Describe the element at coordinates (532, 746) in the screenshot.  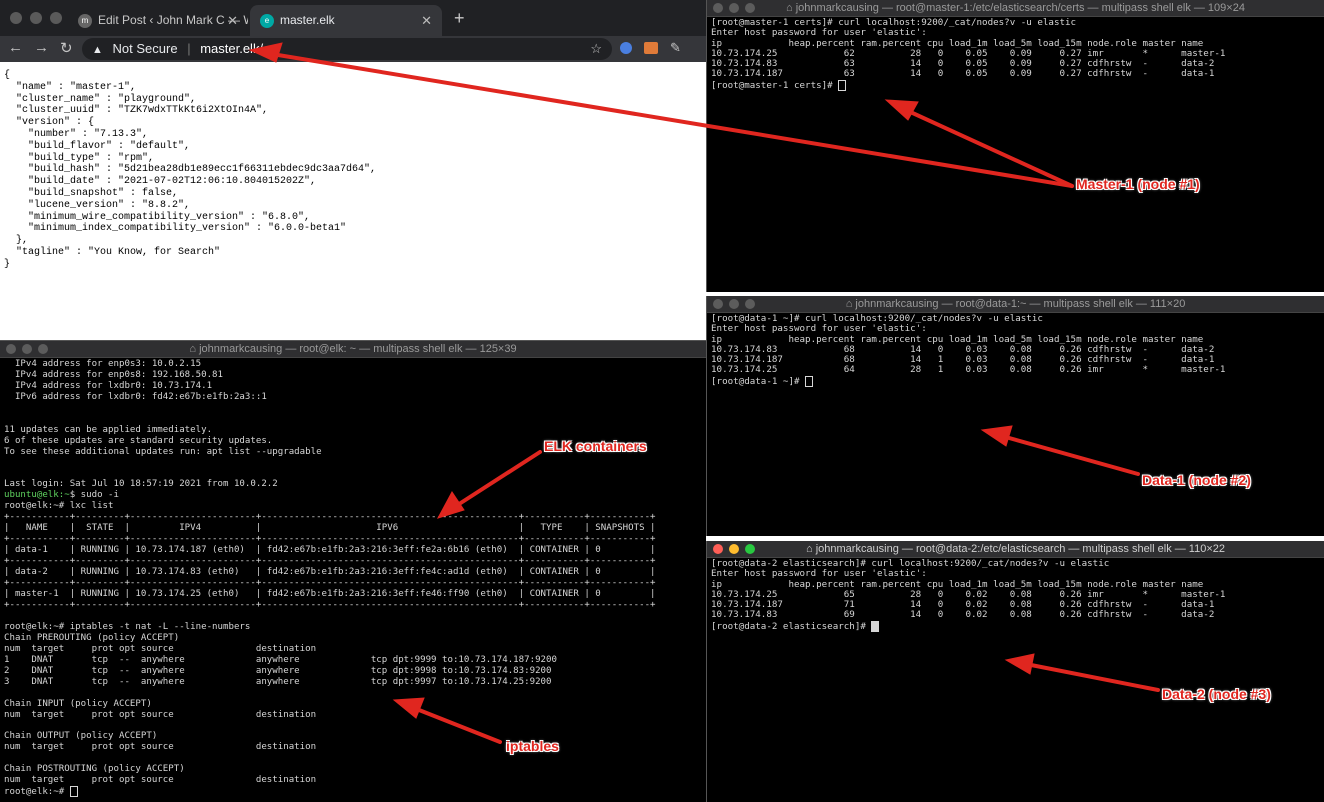
I see `annotation-iptables: iptables` at that location.